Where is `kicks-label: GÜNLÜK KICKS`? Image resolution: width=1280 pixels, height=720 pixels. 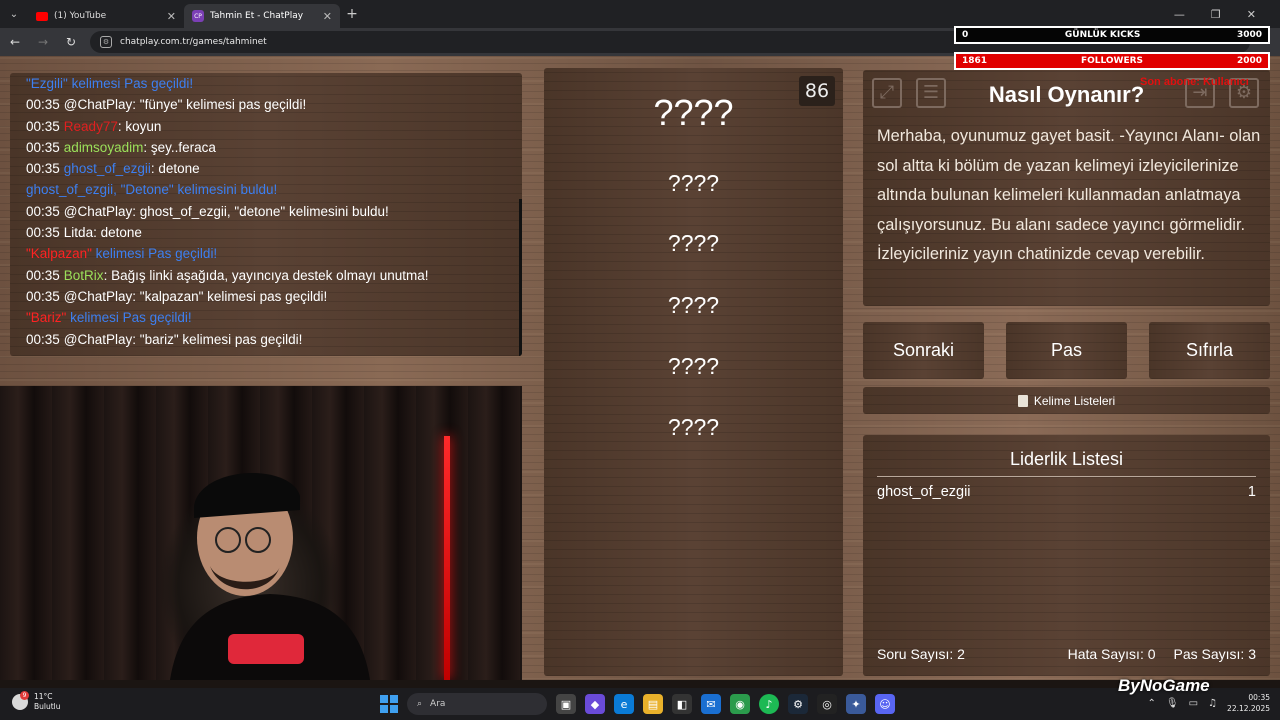
kicks-label: GÜNLÜK KICKS is located at coordinates (1102, 35).